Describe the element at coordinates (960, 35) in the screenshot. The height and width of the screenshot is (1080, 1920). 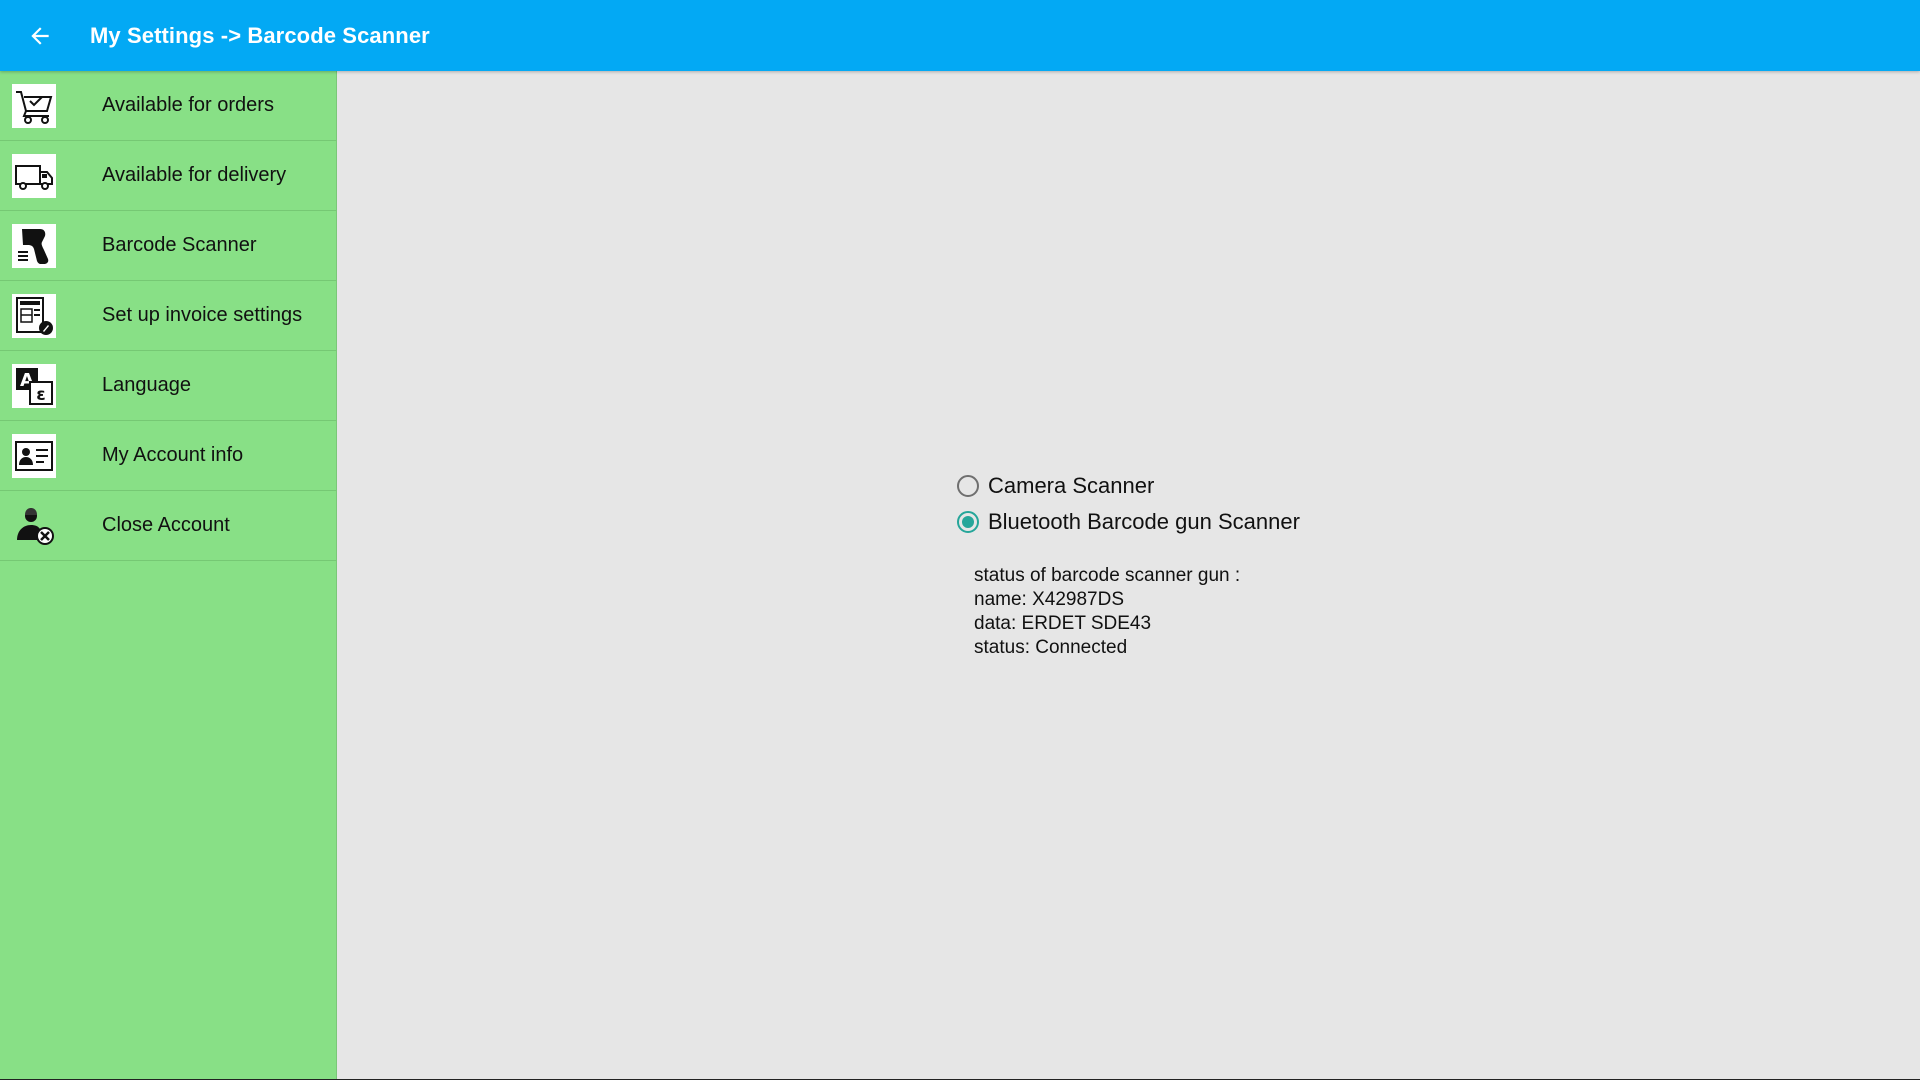
I see `app-bar: My Settings -> Barcode Scanner` at that location.